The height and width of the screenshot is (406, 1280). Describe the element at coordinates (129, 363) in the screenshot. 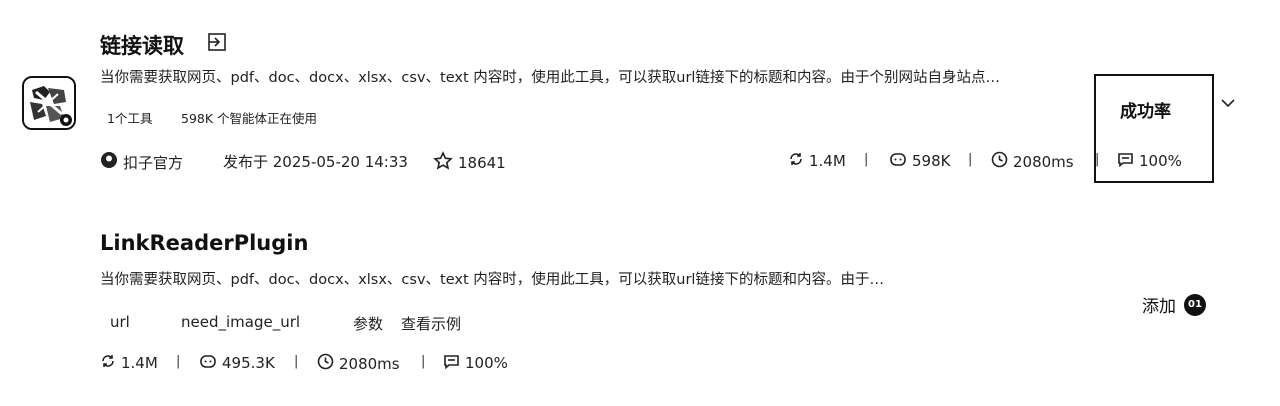

I see `tool-calls-stat: 1.4M` at that location.